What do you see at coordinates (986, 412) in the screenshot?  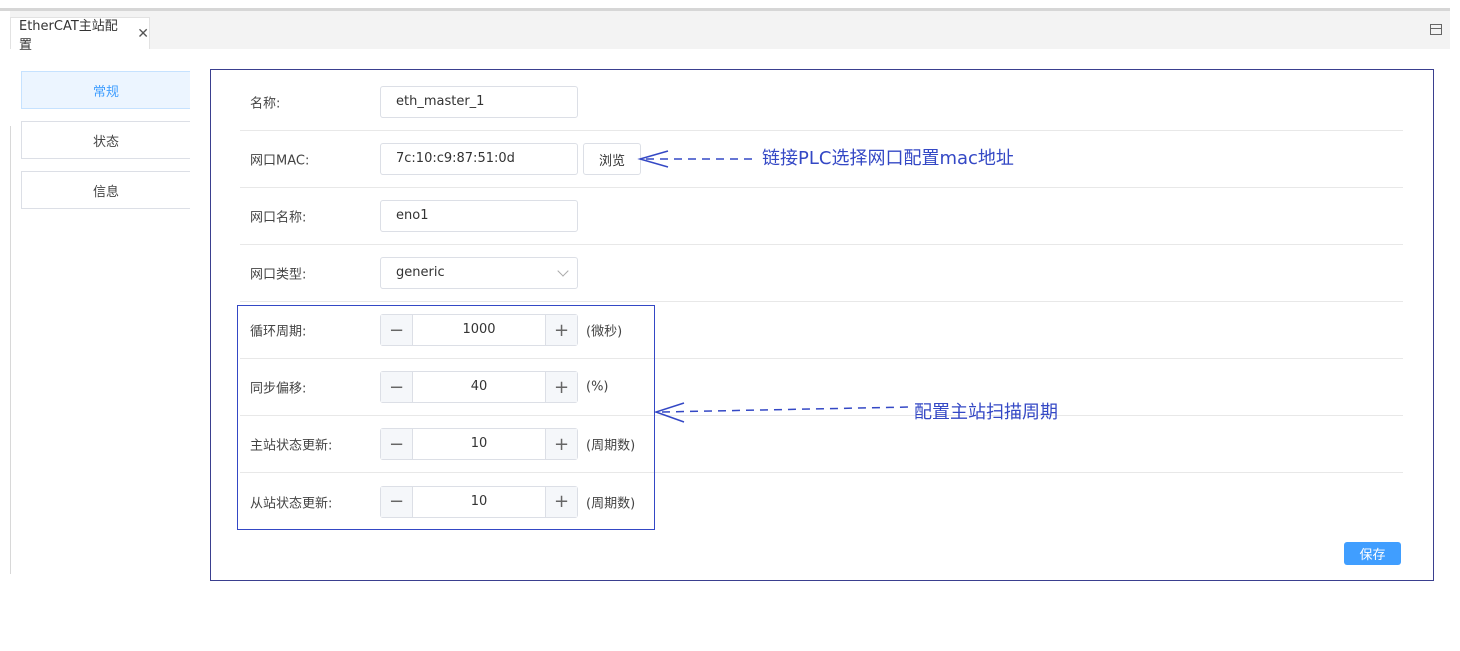 I see `cycle-annotation-text: 配置主站扫描周期` at bounding box center [986, 412].